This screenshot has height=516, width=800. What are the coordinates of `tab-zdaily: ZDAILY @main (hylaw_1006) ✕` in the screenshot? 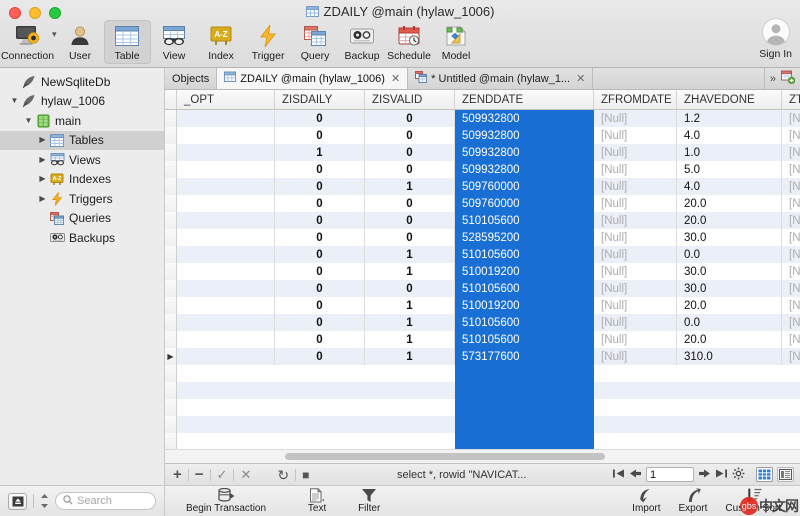 It's located at (313, 78).